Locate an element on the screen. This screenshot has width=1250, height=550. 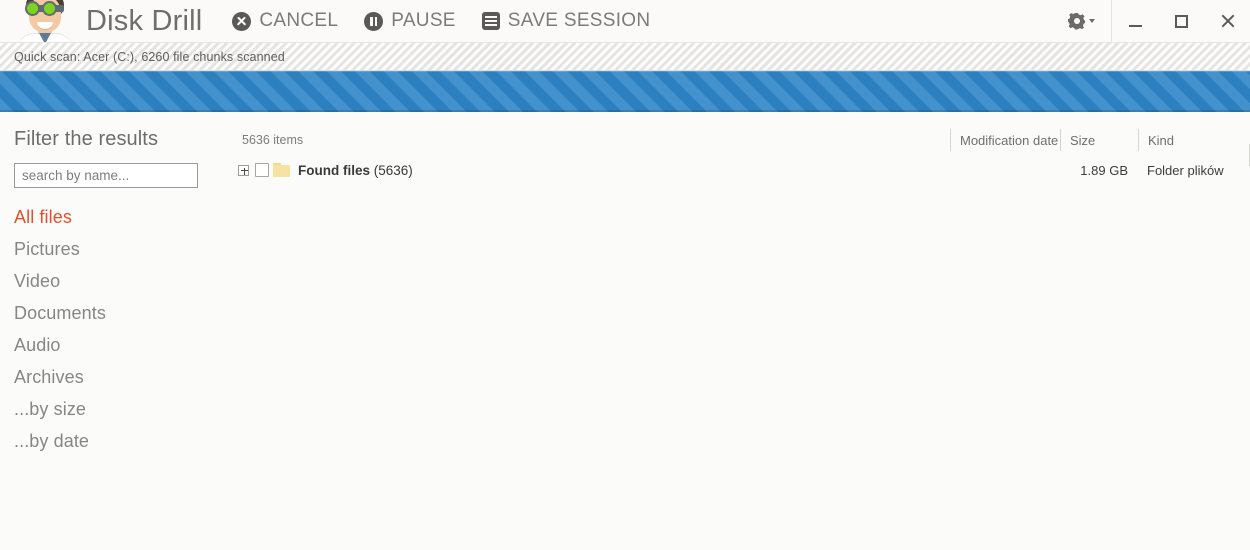
row-count-label: (5636) is located at coordinates (393, 170).